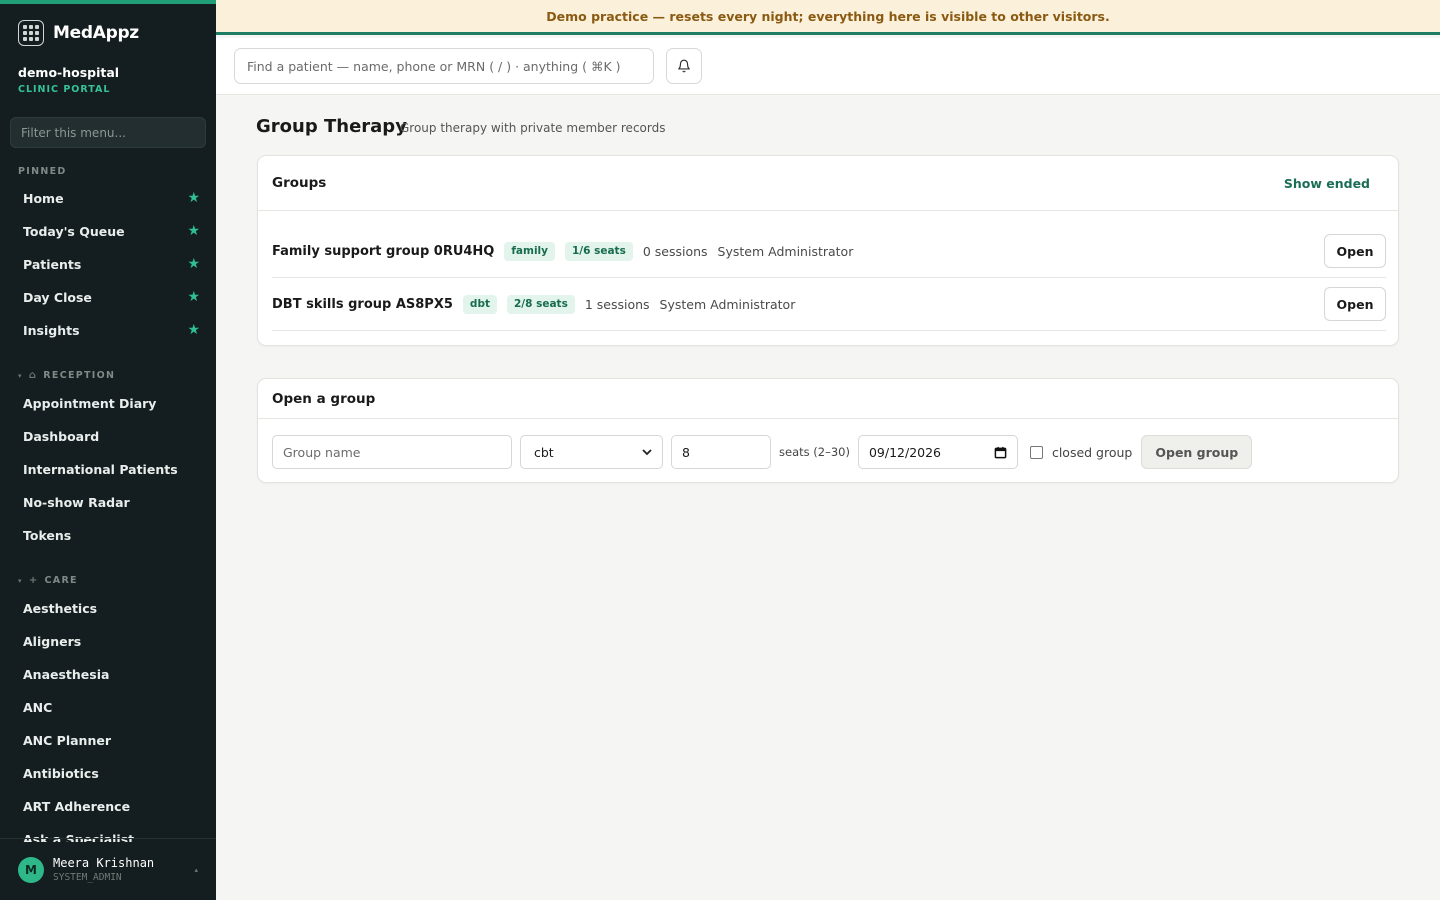 This screenshot has height=900, width=1440. Describe the element at coordinates (43, 198) in the screenshot. I see `sidebar-item-label: Home` at that location.